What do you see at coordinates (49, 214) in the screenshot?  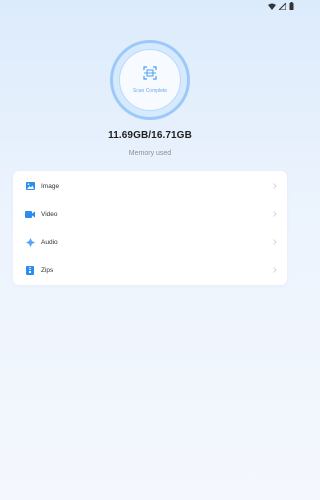 I see `category-label: Video` at bounding box center [49, 214].